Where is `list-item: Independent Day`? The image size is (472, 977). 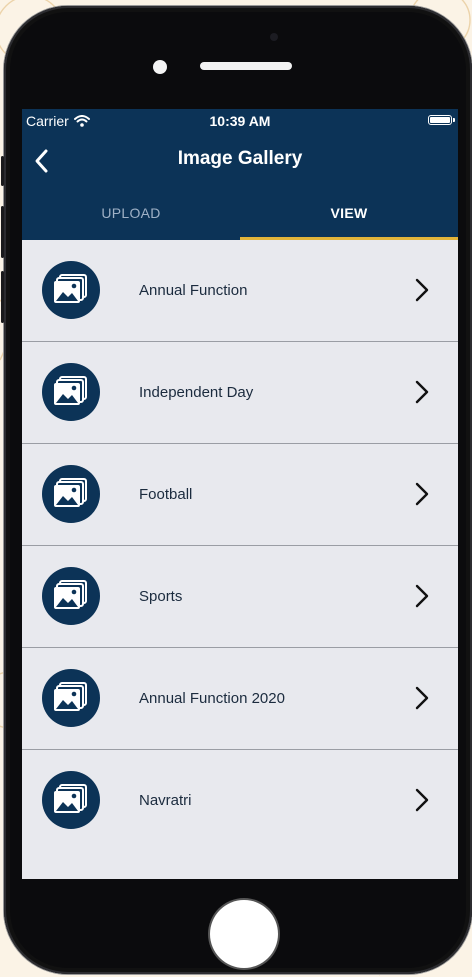
list-item: Independent Day is located at coordinates (240, 393).